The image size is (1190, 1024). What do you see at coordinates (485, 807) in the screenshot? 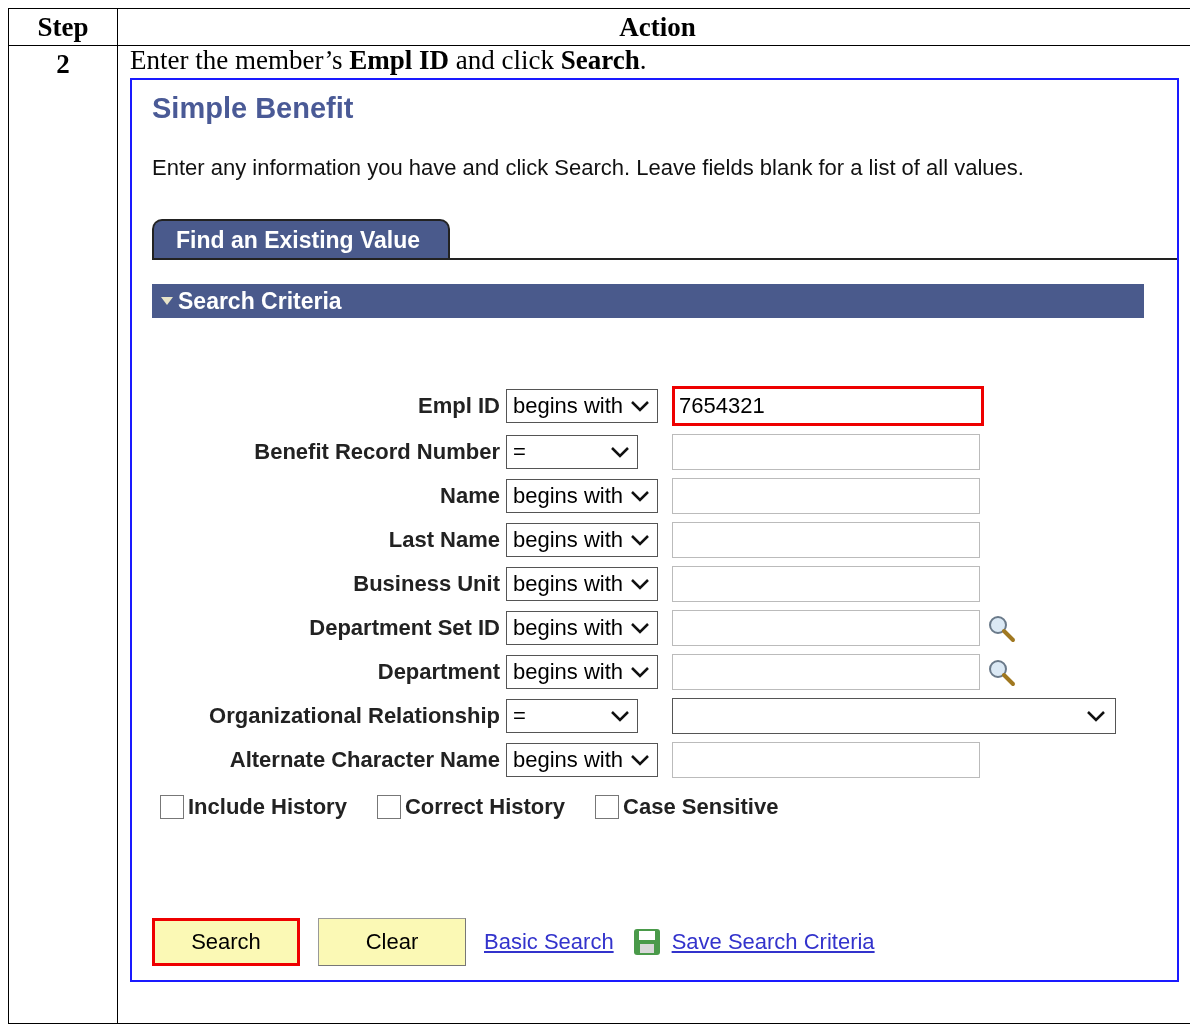
I see `checkbox-label: Correct History` at bounding box center [485, 807].